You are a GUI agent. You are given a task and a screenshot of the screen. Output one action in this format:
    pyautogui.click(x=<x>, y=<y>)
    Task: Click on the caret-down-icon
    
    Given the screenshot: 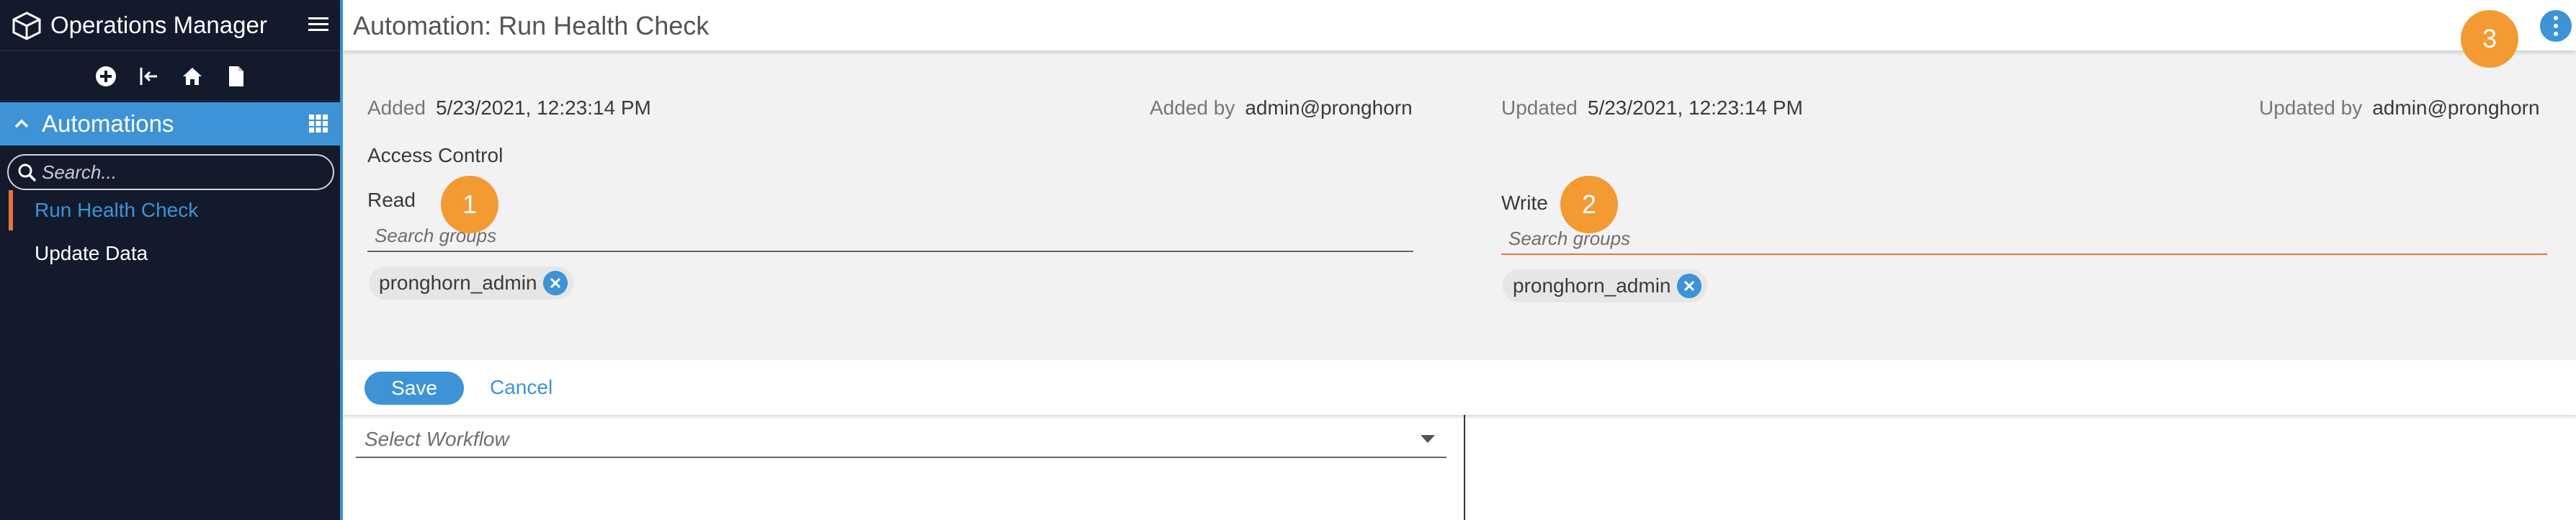 What is the action you would take?
    pyautogui.click(x=1428, y=439)
    